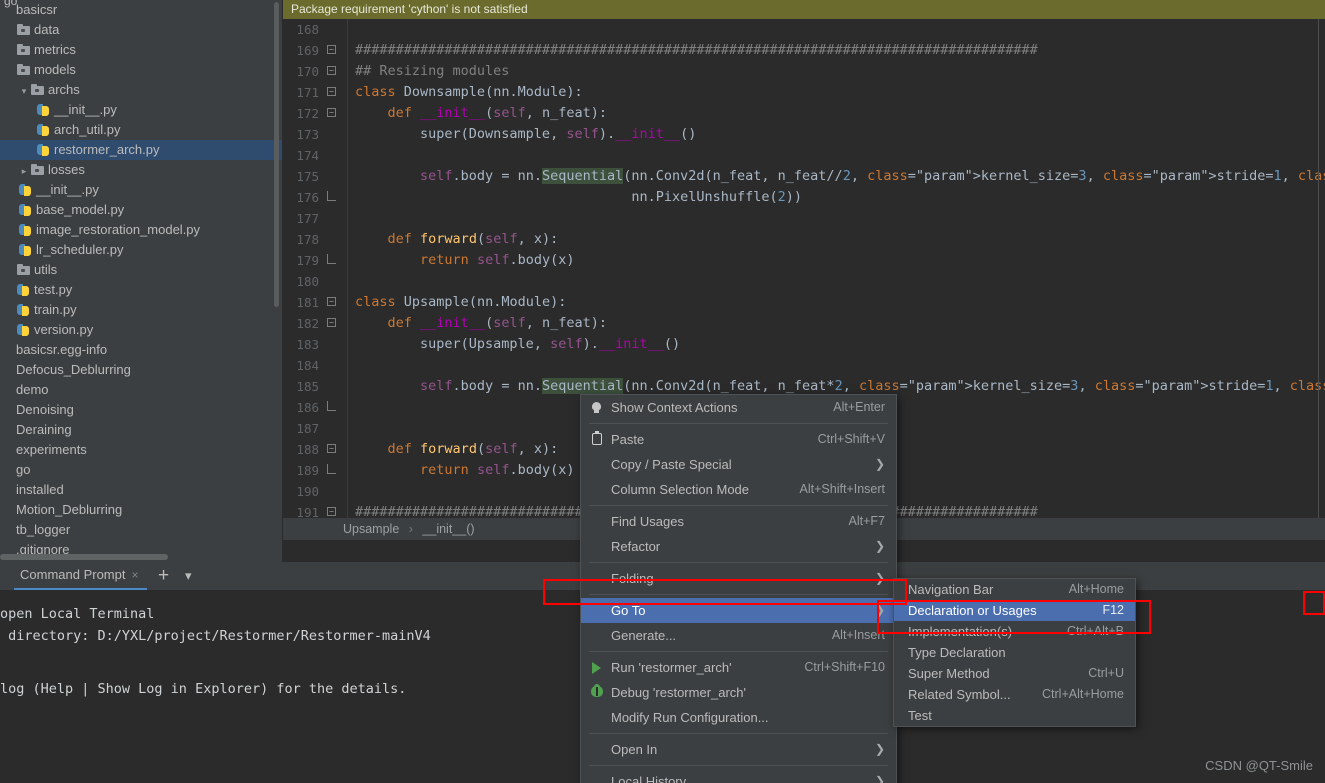 The image size is (1325, 783). What do you see at coordinates (134, 575) in the screenshot?
I see `close-icon: ×` at bounding box center [134, 575].